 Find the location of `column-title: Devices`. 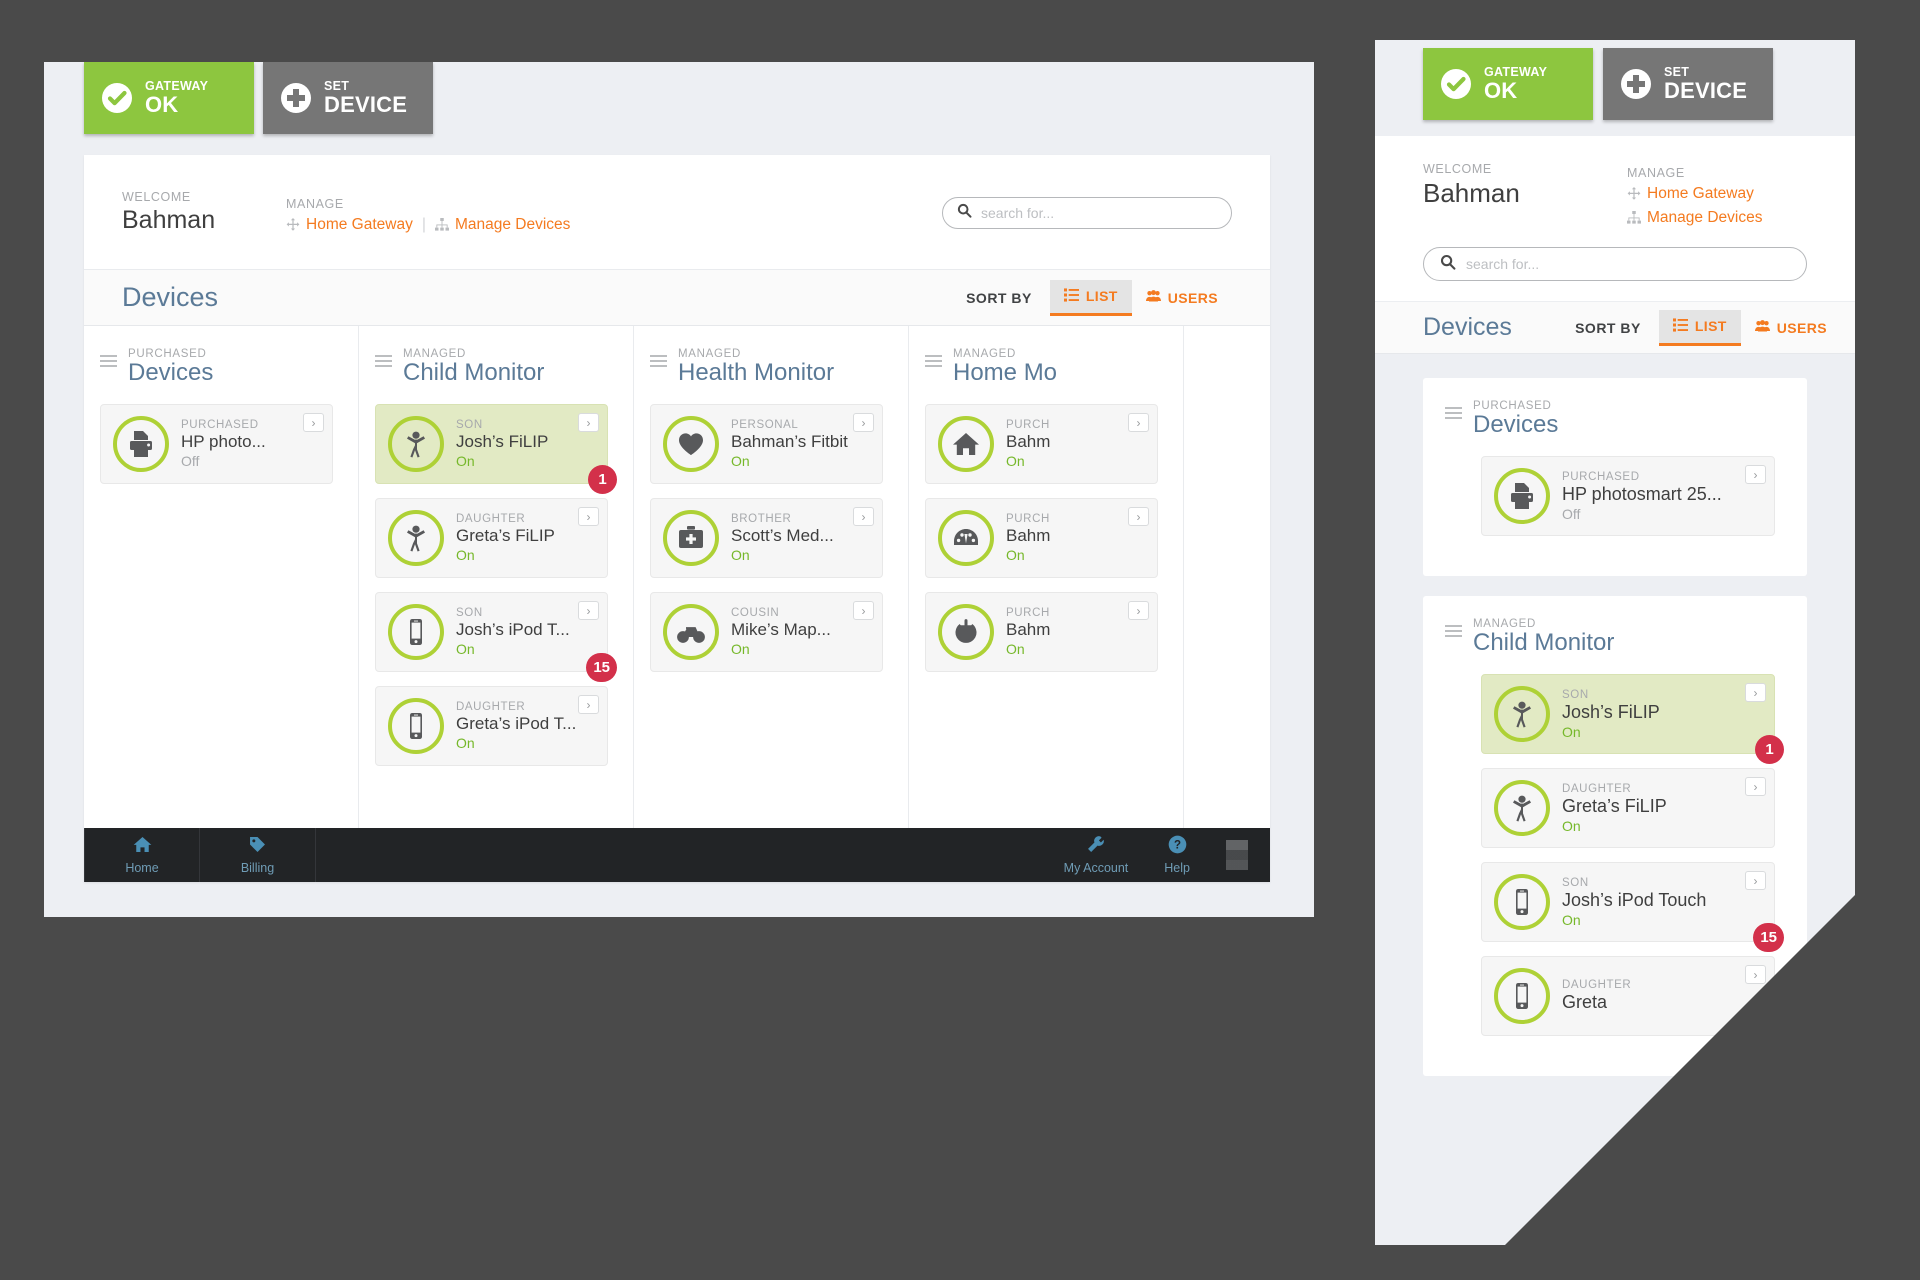

column-title: Devices is located at coordinates (171, 372).